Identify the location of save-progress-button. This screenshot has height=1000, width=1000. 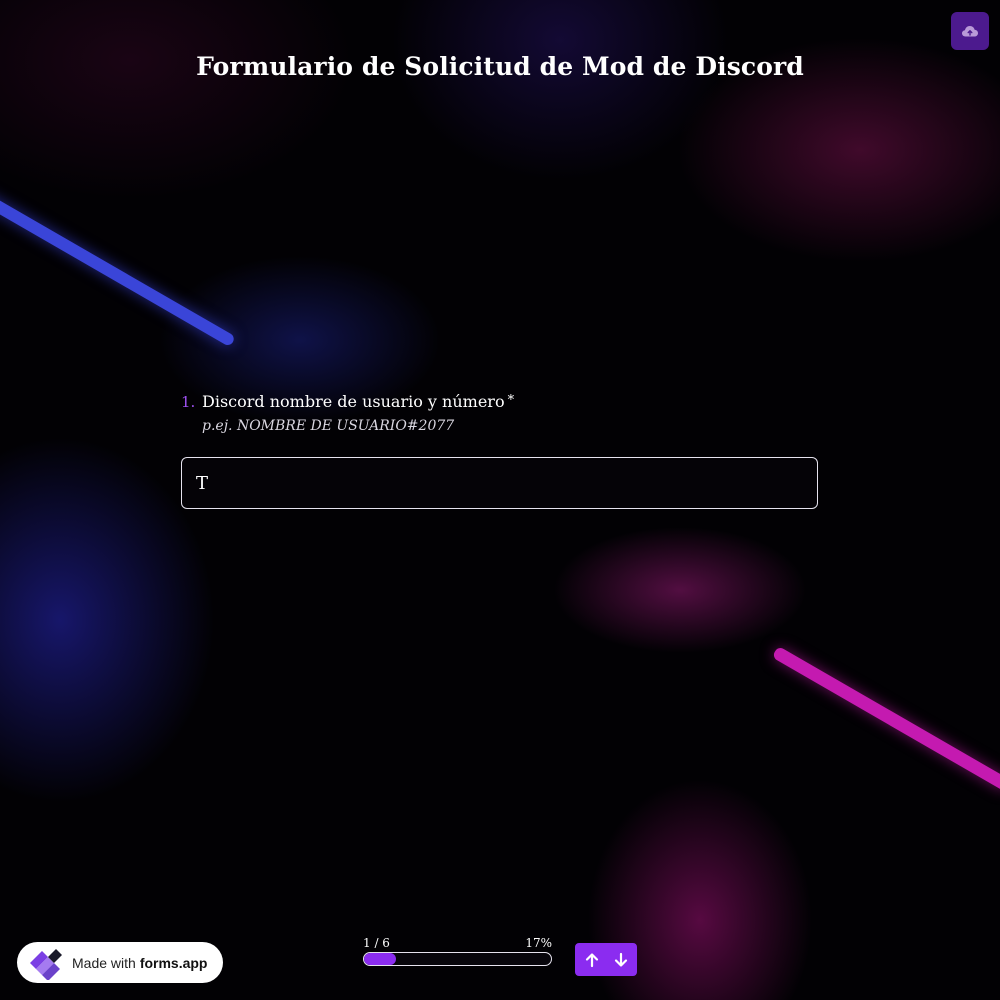
(970, 31).